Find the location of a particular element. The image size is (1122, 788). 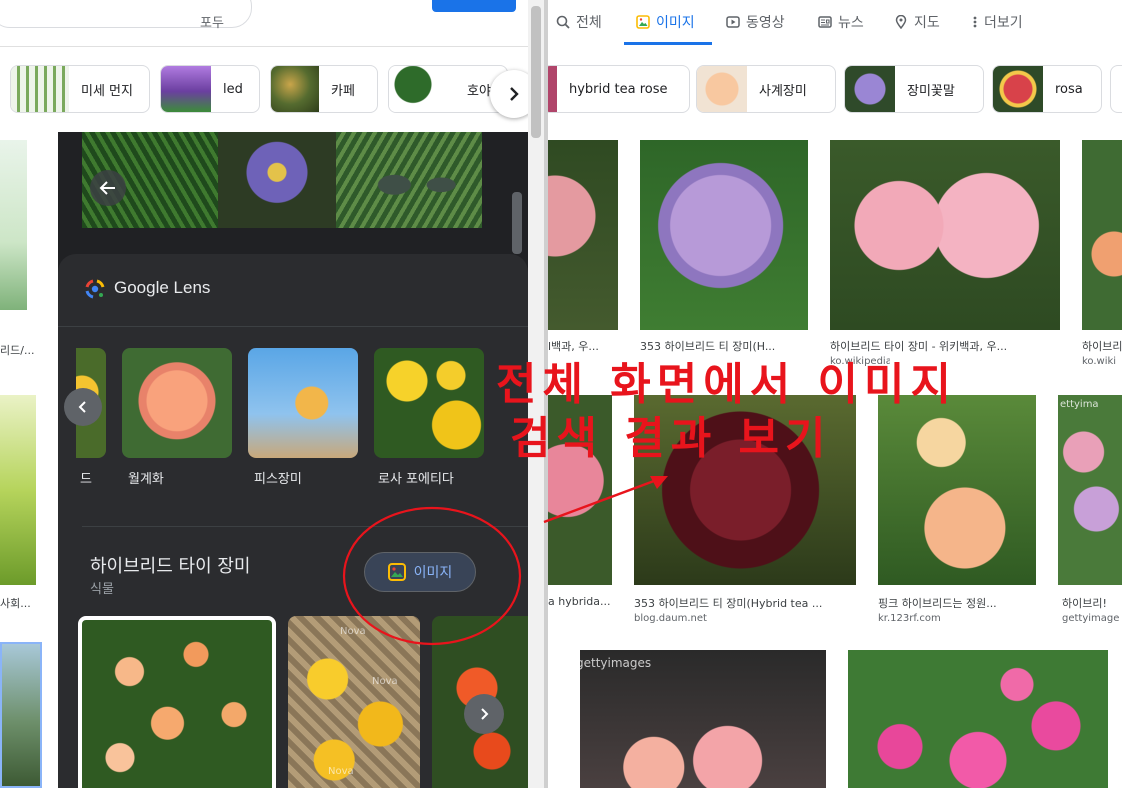

annotation-circle is located at coordinates (432, 576).